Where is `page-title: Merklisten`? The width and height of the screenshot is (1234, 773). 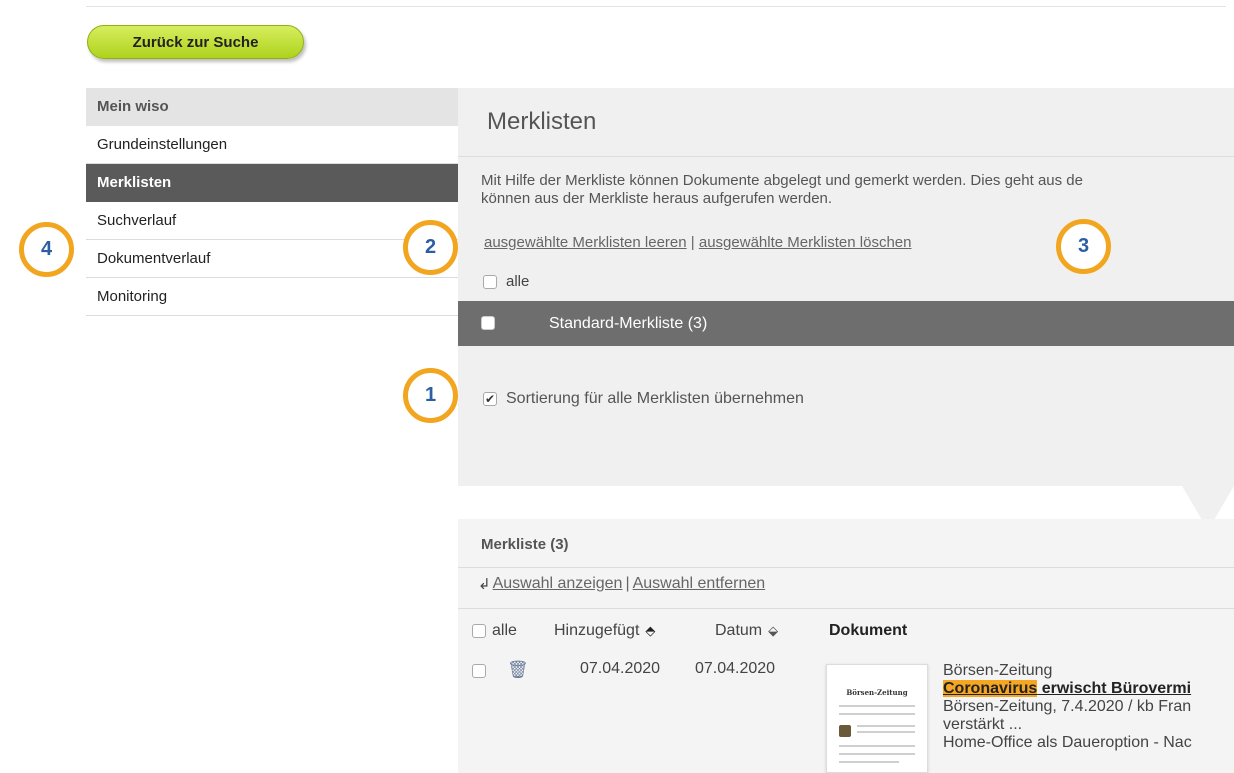
page-title: Merklisten is located at coordinates (542, 121).